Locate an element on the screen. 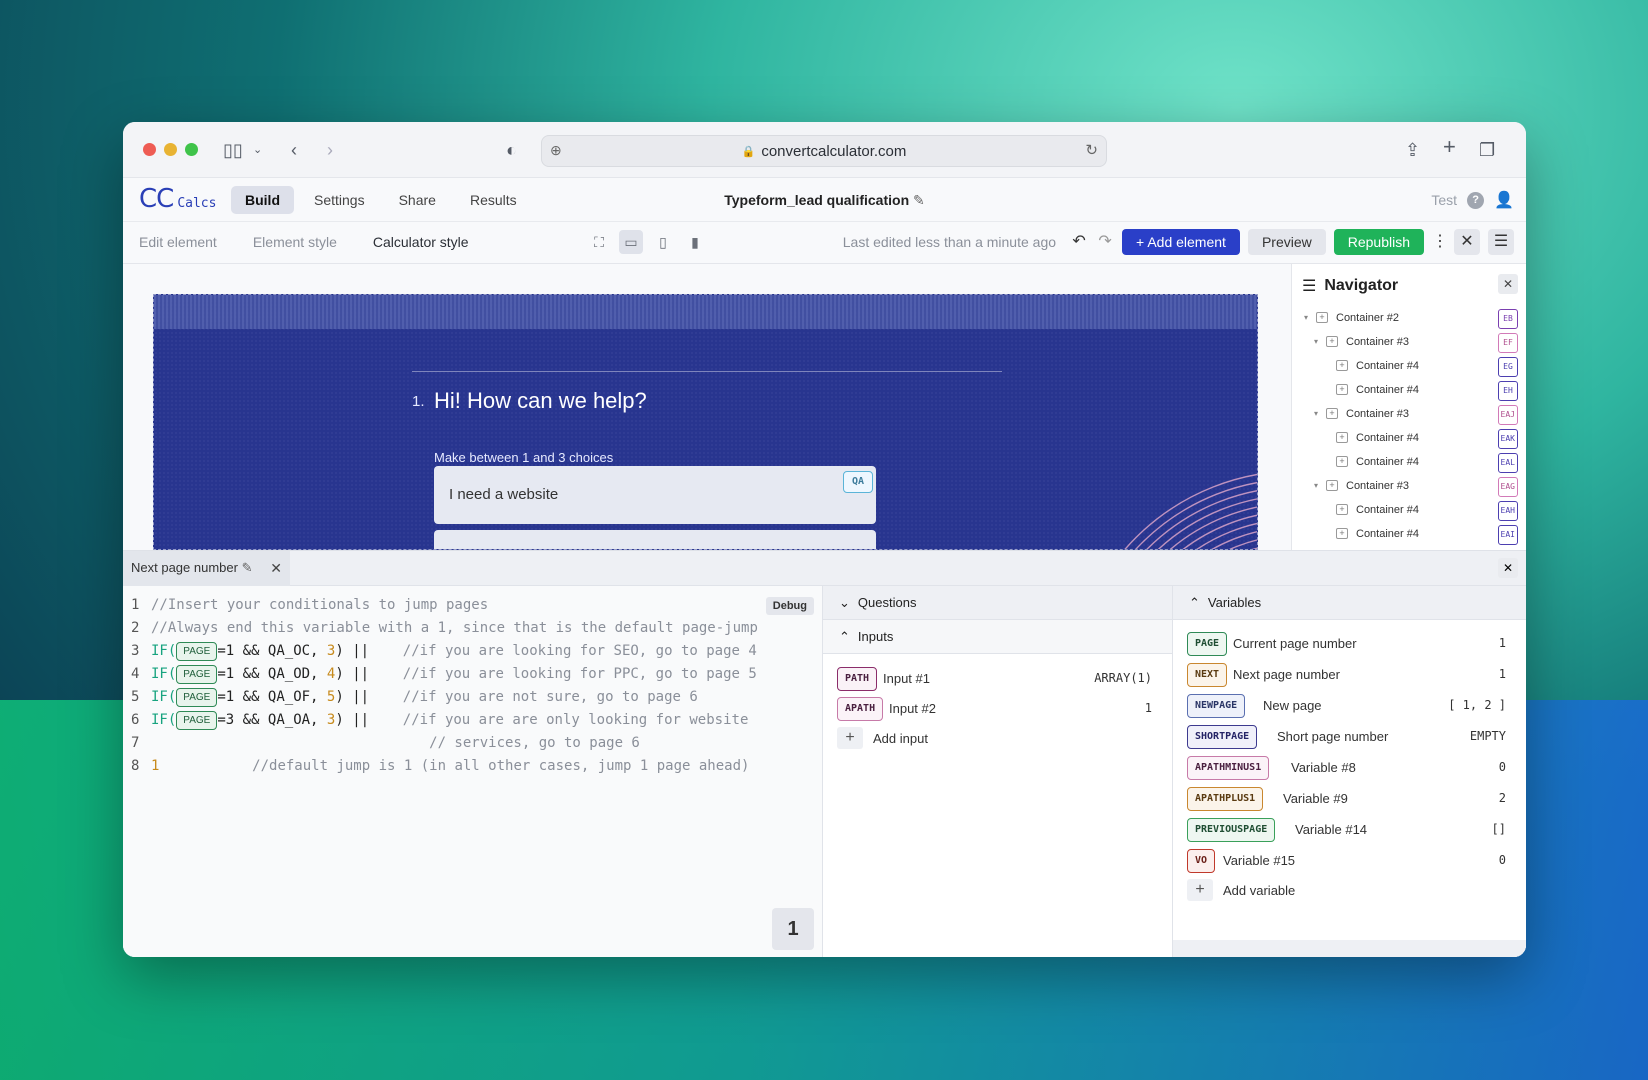 Image resolution: width=1648 pixels, height=1080 pixels. container-icon: + is located at coordinates (1342, 509).